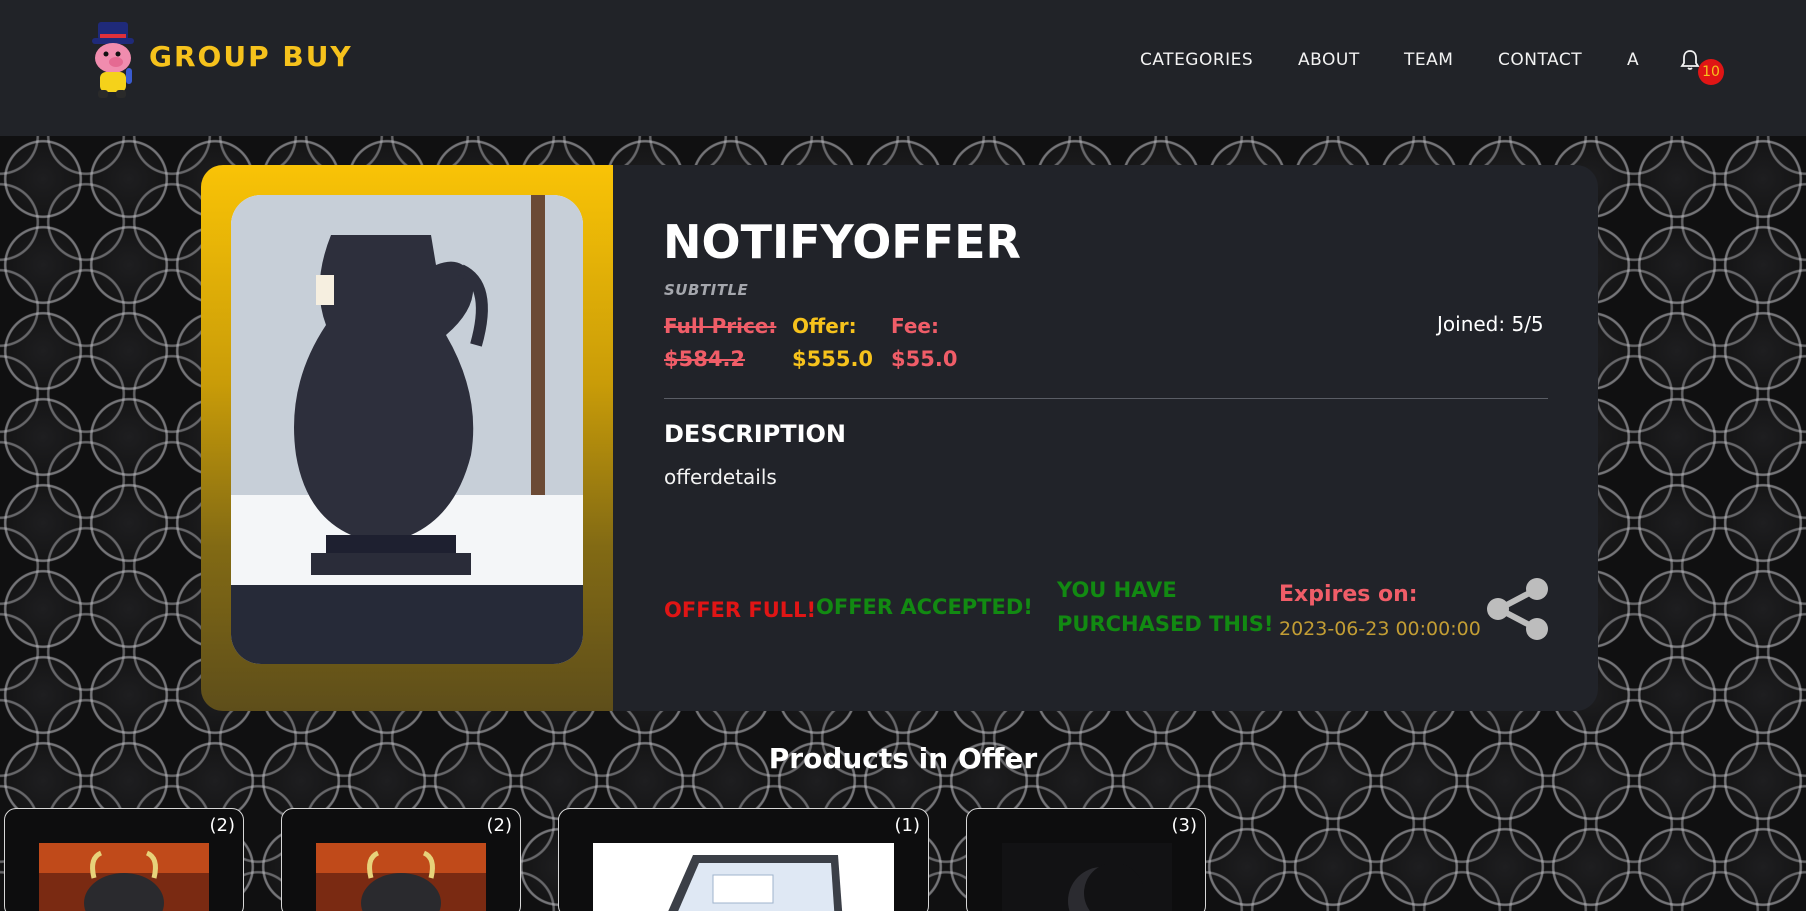  I want to click on offer-title: NOTIFYOFFER, so click(842, 242).